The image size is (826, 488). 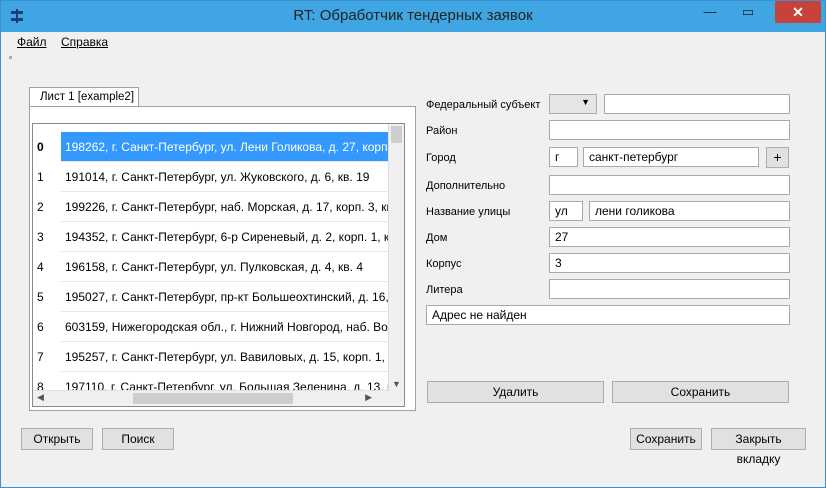 What do you see at coordinates (671, 157) in the screenshot?
I see `city-input: санкт-петербург` at bounding box center [671, 157].